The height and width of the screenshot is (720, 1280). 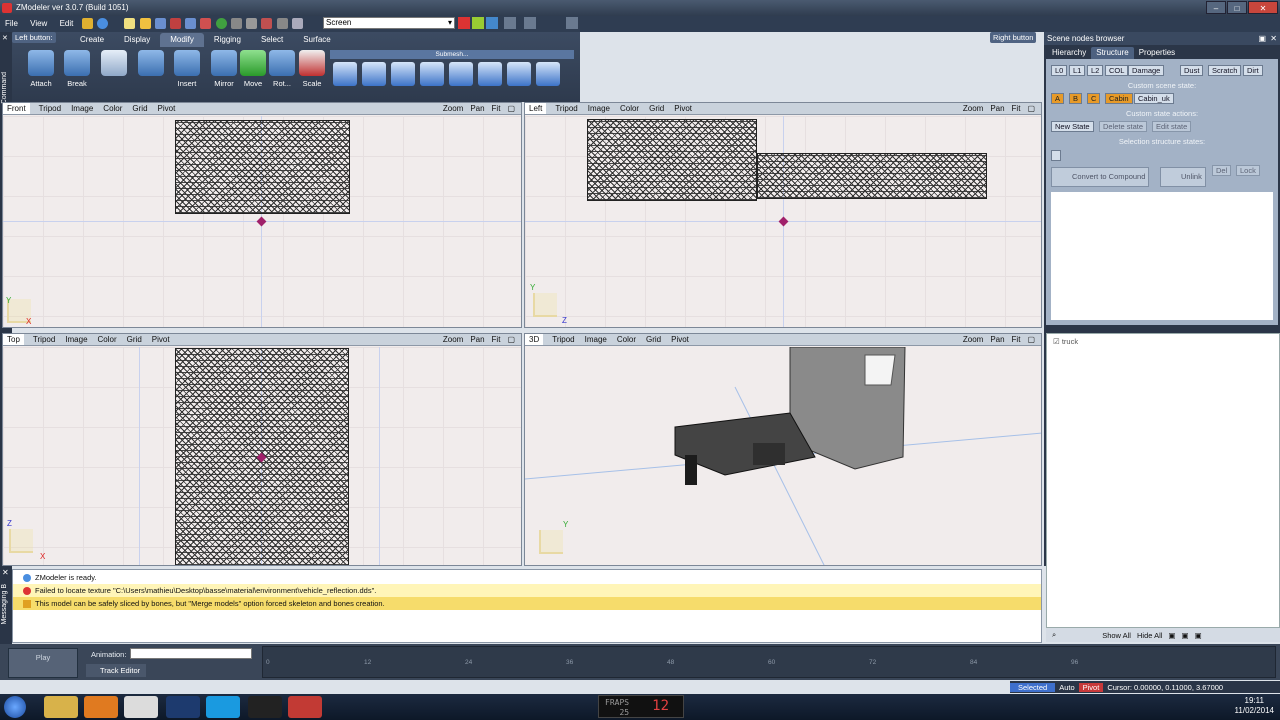 I want to click on delete-state-button: Delete state, so click(x=1123, y=126).